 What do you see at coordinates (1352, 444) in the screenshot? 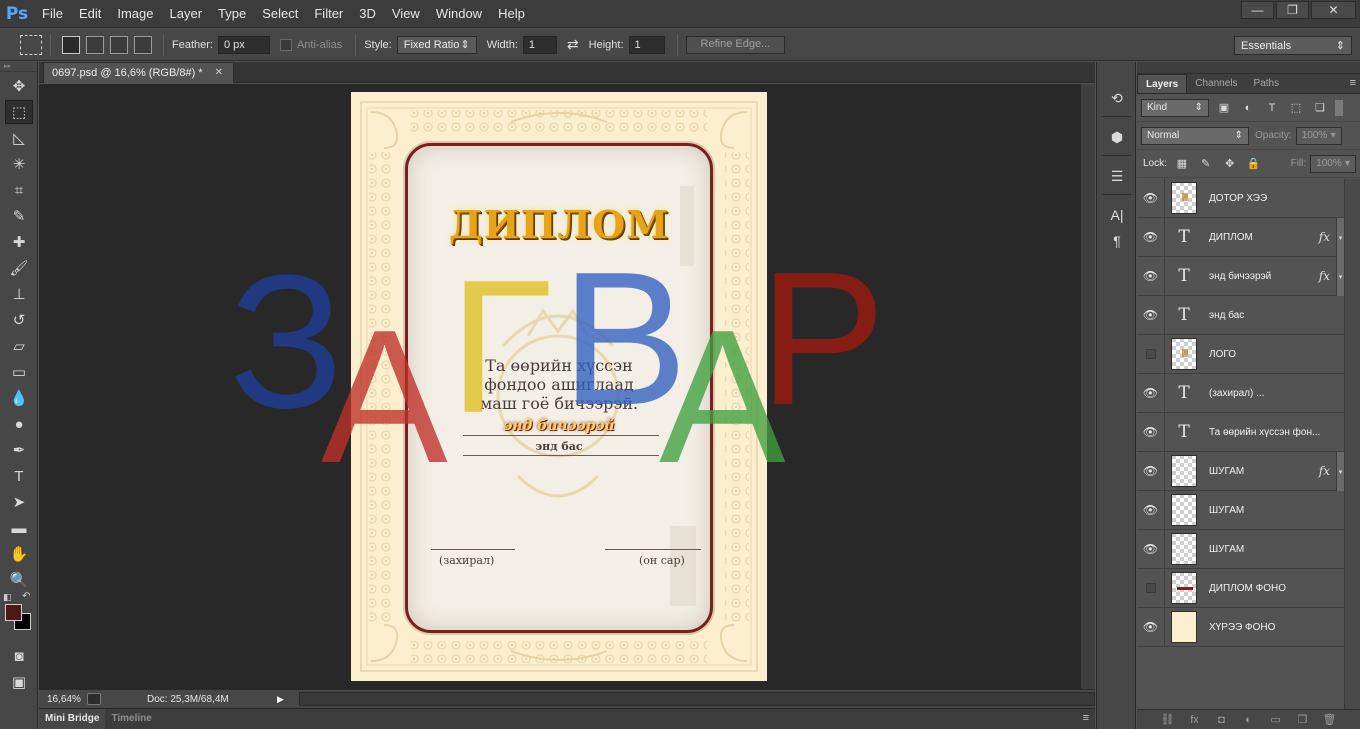
I see `layers-scrollbar` at bounding box center [1352, 444].